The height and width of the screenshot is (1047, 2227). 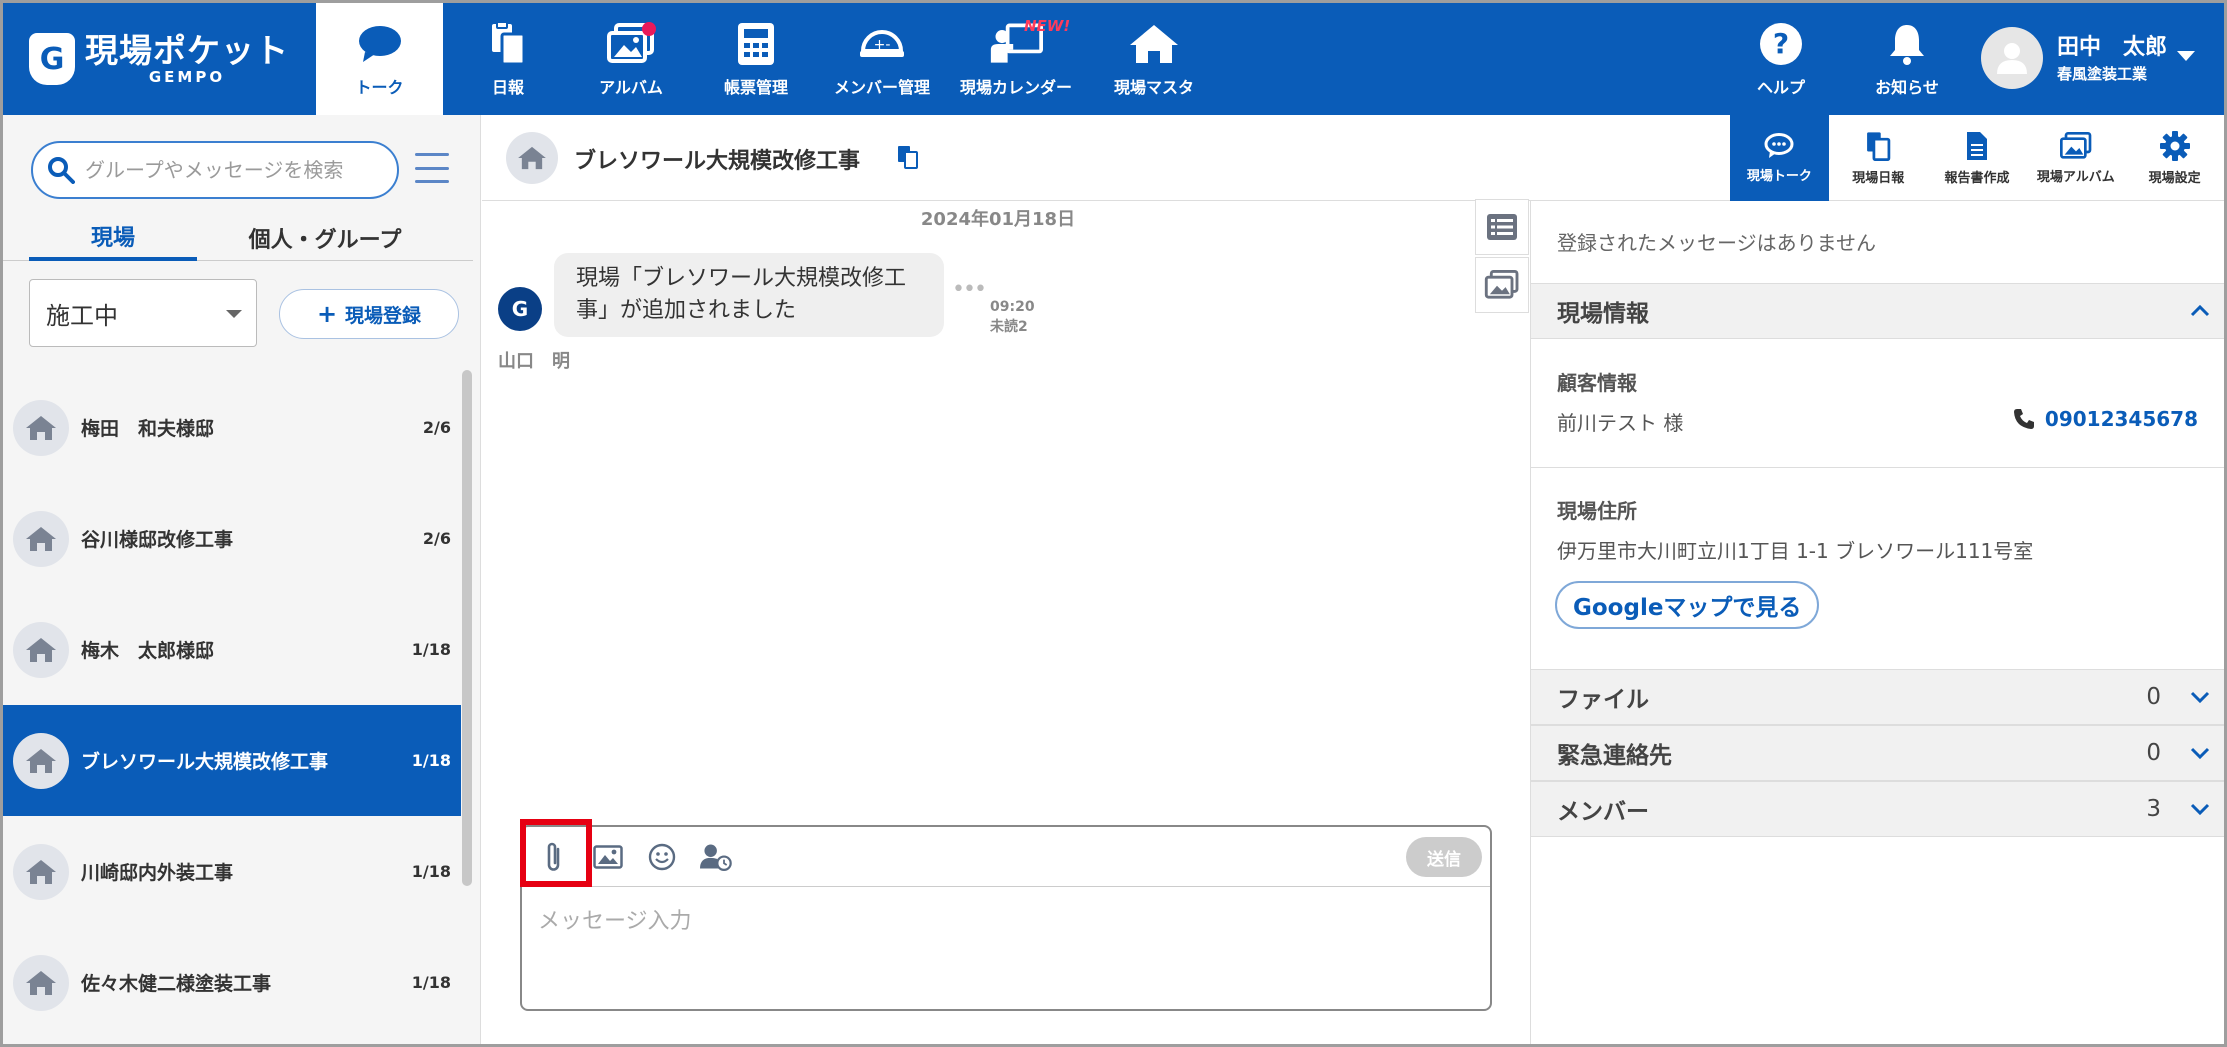 What do you see at coordinates (749, 295) in the screenshot?
I see `message-bubble: 現場「ブレソワール大規模改修工事」が追加されました` at bounding box center [749, 295].